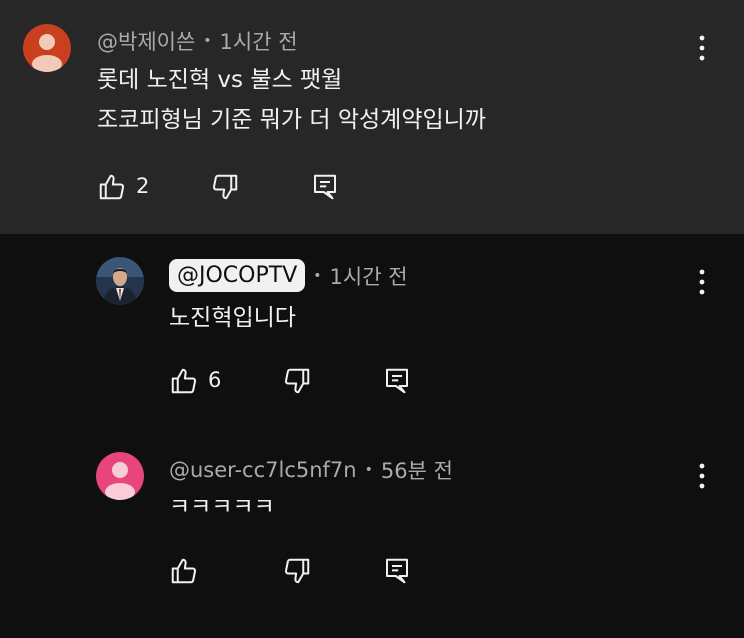 The width and height of the screenshot is (744, 638). I want to click on comment-text-line: ㅋㅋㅋㅋㅋ, so click(222, 507).